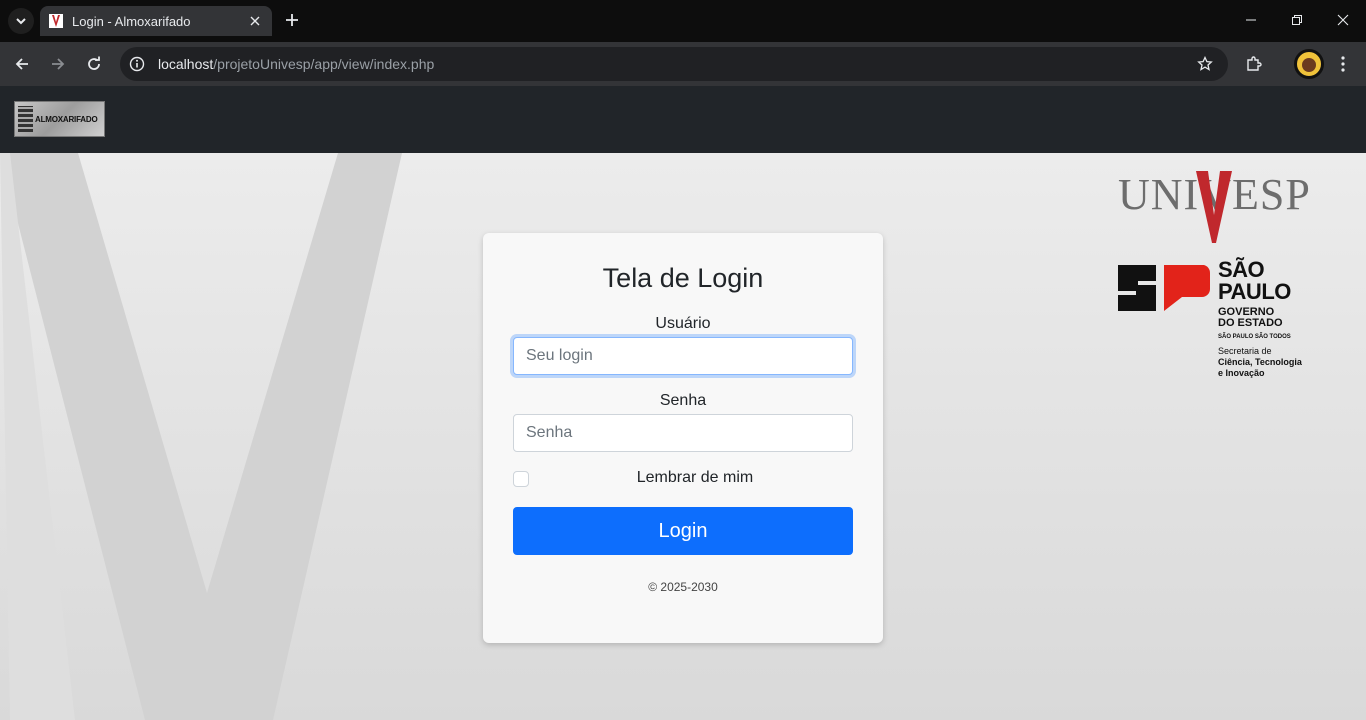 The image size is (1366, 720). What do you see at coordinates (255, 21) in the screenshot?
I see `close-icon` at bounding box center [255, 21].